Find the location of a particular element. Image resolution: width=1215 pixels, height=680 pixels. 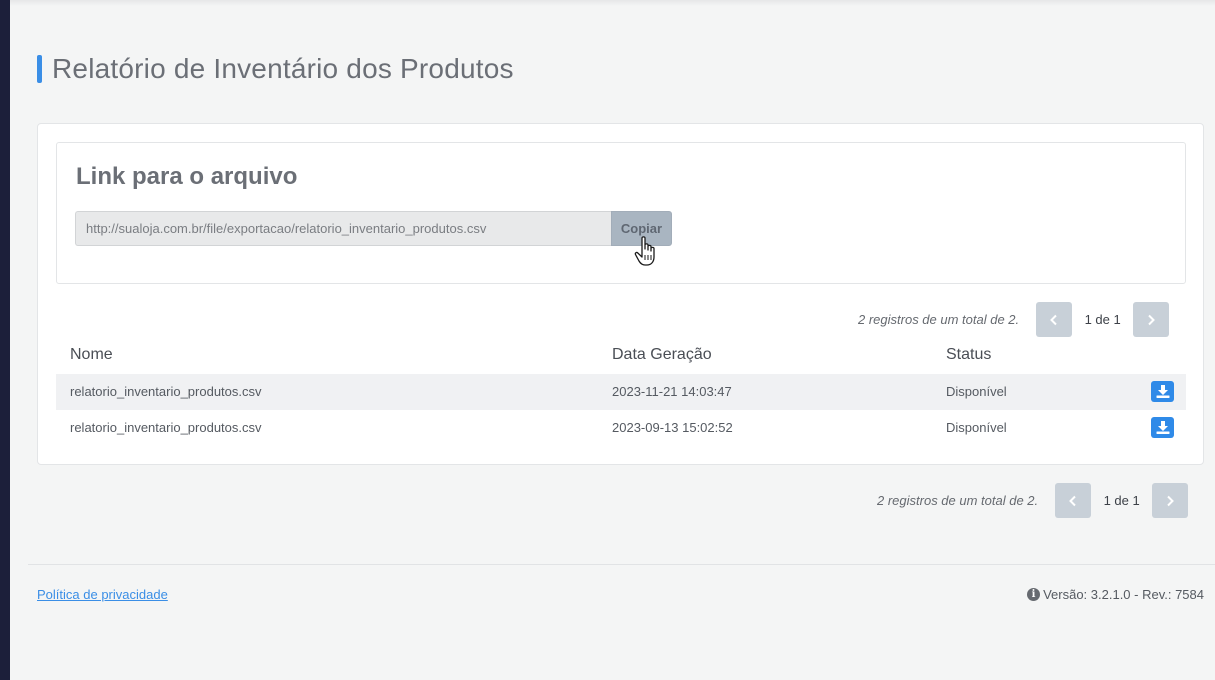

version-text: Versão: 3.2.1.0 - Rev.: 7584 is located at coordinates (1123, 594).